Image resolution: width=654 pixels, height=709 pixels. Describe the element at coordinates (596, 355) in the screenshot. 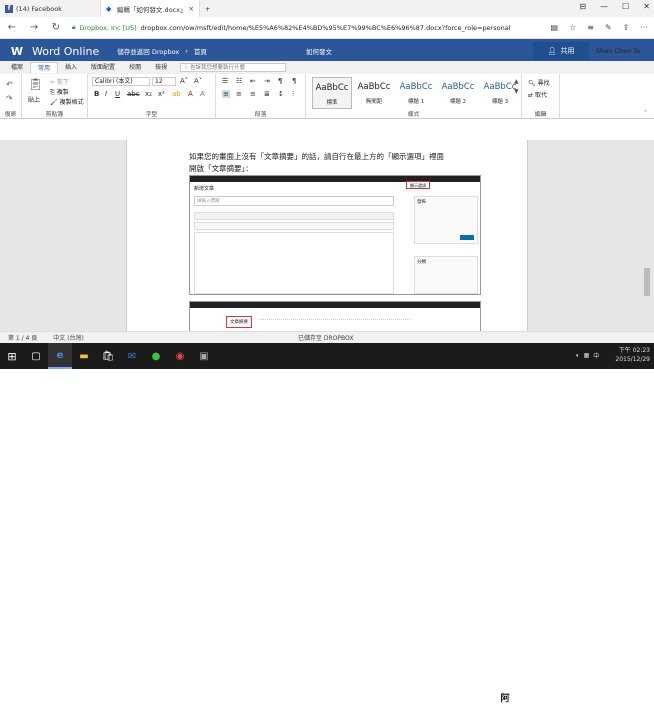

I see `ime-indicator: 中` at that location.